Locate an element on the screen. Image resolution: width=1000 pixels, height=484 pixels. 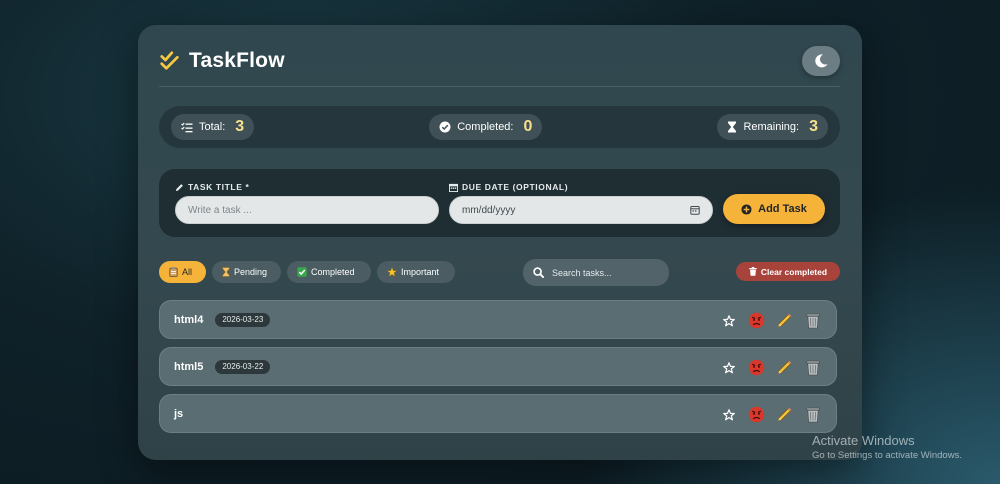
check-box-icon is located at coordinates (302, 272).